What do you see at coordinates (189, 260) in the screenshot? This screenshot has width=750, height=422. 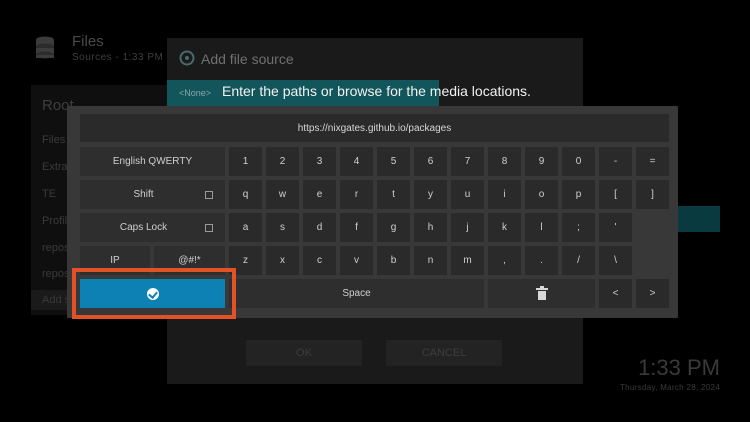 I see `symbols-key: @#!*` at bounding box center [189, 260].